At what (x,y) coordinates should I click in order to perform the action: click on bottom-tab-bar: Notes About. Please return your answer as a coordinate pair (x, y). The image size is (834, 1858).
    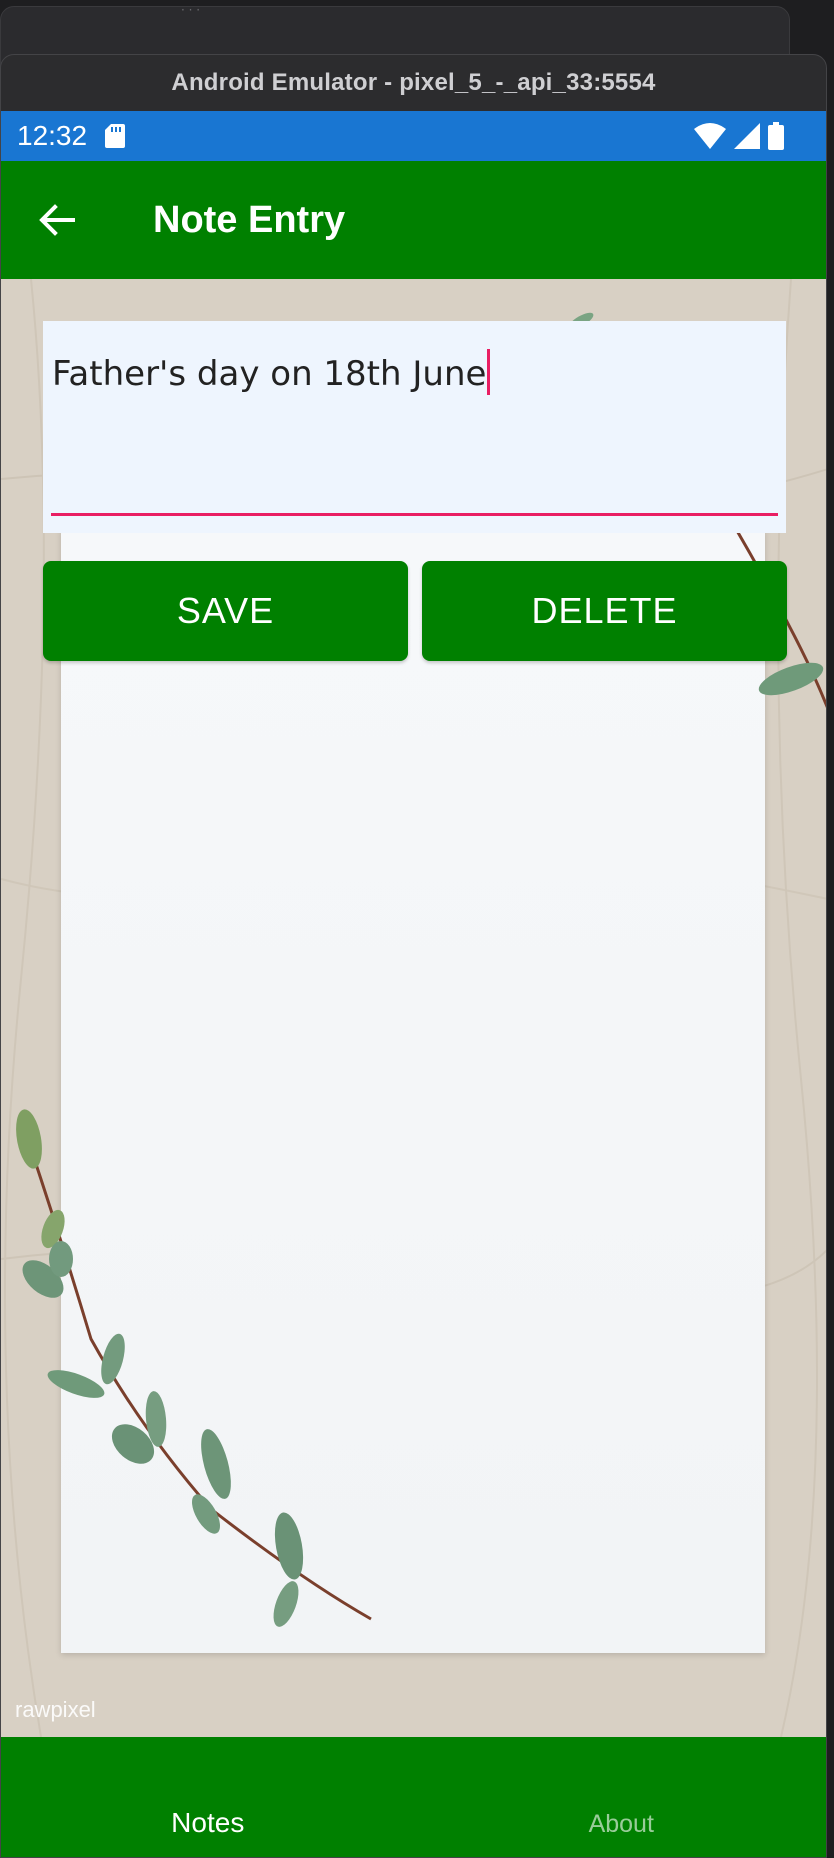
    Looking at the image, I should click on (414, 1797).